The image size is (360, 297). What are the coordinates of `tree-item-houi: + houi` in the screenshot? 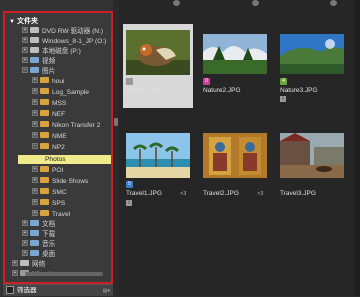 It's located at (48, 81).